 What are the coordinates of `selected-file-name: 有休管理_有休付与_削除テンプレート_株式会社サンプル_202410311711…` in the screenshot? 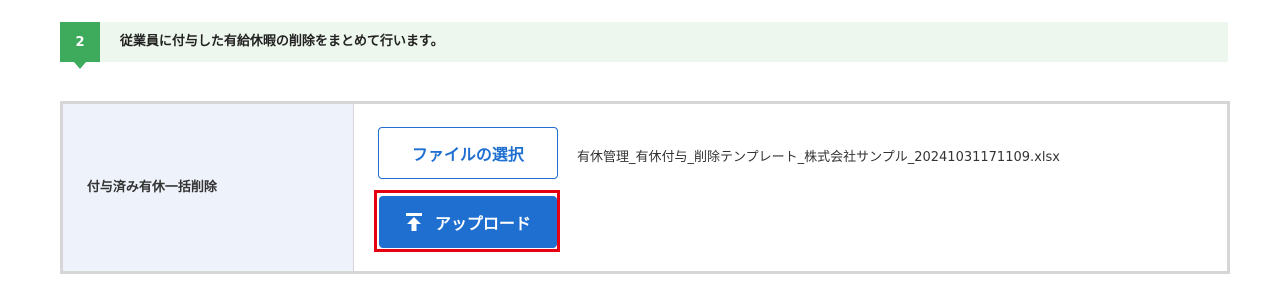 It's located at (818, 157).